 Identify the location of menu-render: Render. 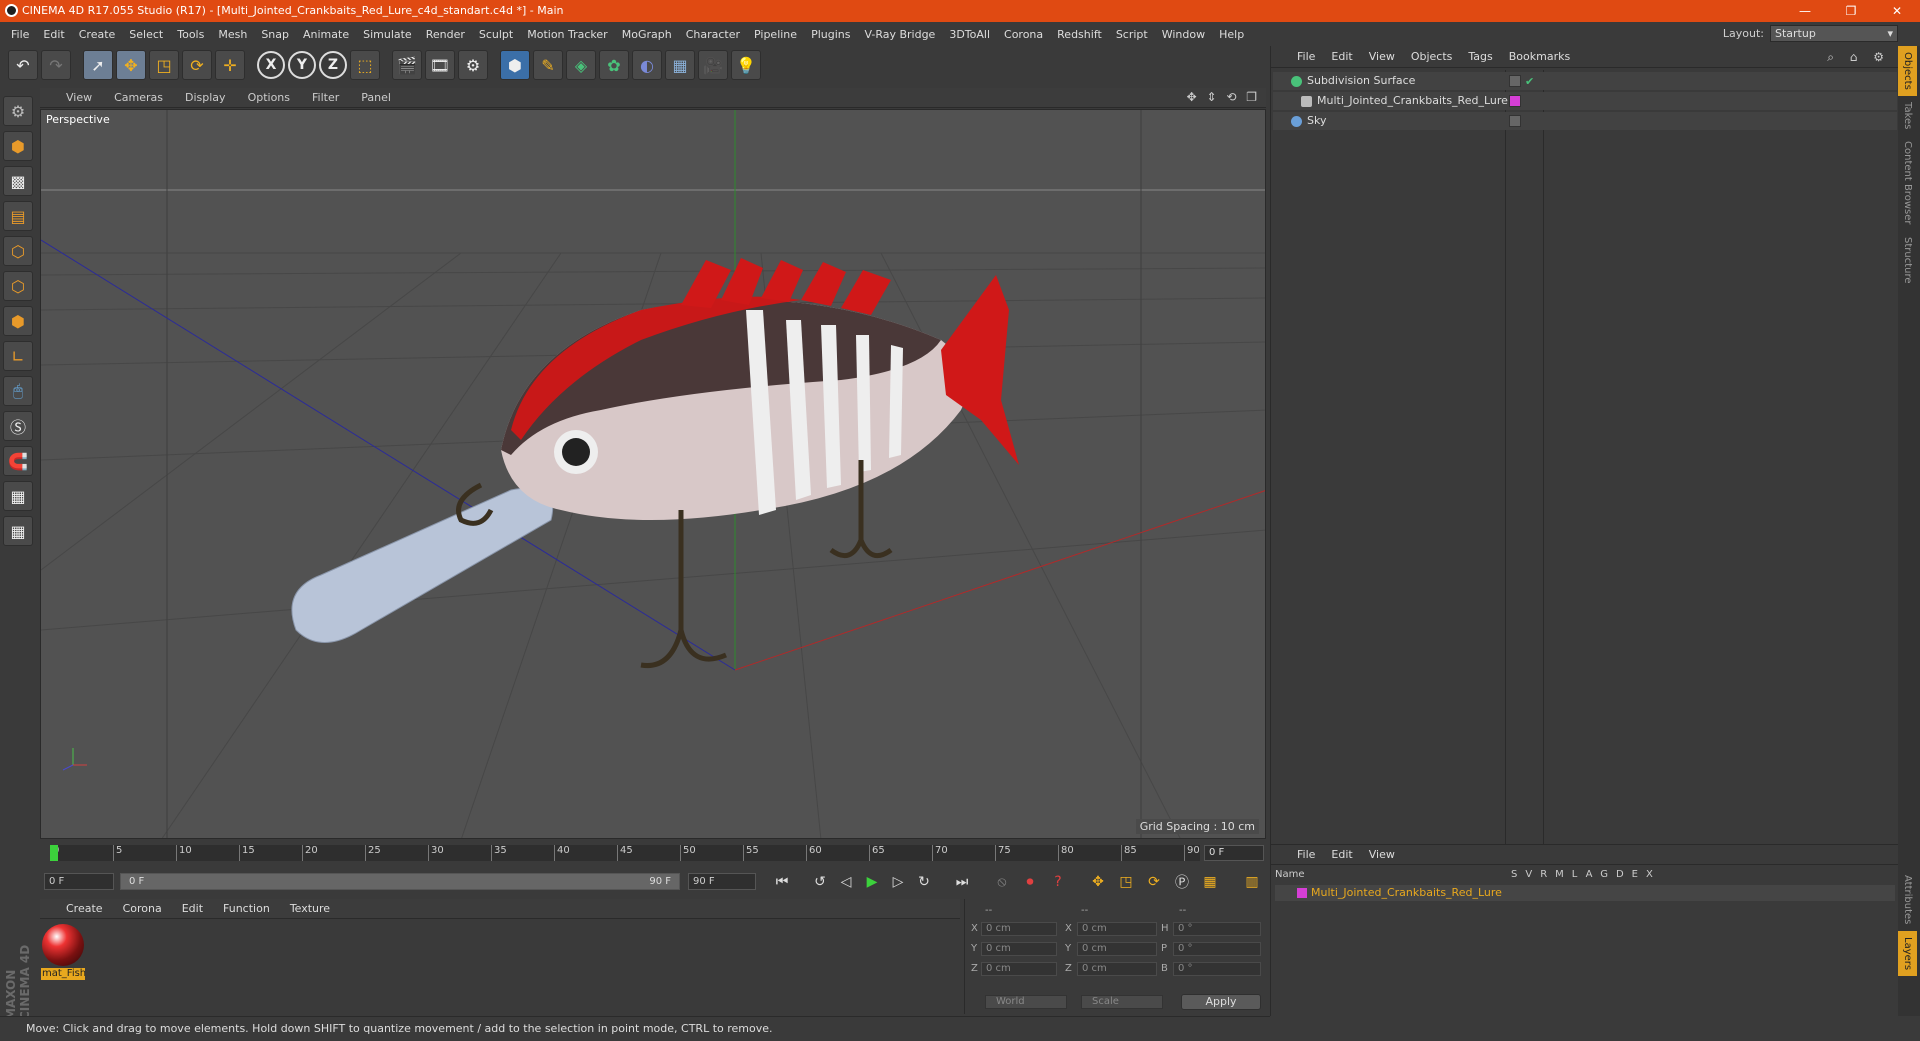
(445, 34).